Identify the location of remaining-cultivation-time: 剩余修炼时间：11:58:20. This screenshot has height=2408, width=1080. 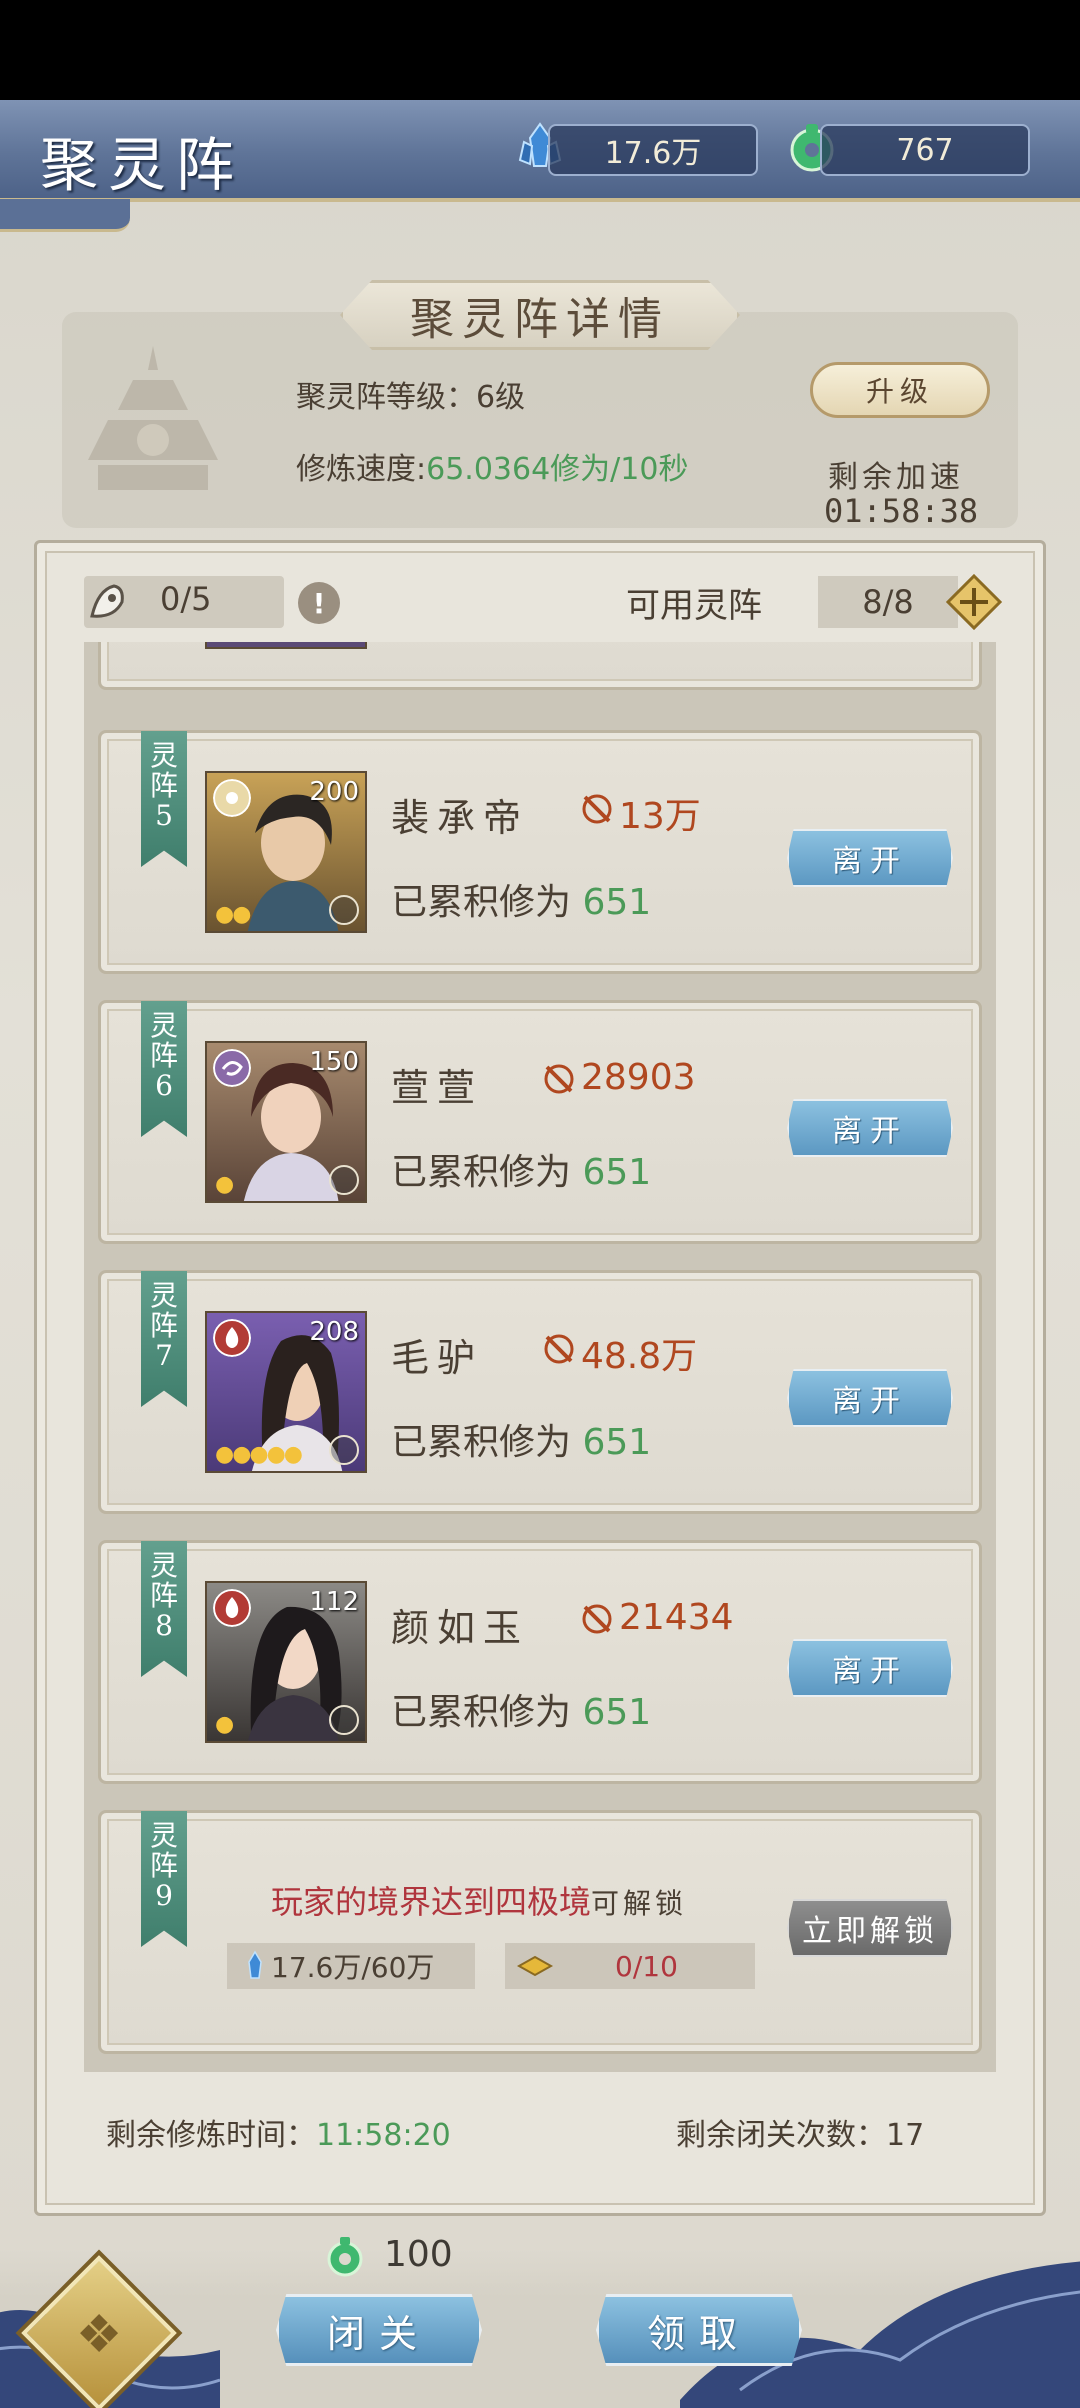
(278, 2132).